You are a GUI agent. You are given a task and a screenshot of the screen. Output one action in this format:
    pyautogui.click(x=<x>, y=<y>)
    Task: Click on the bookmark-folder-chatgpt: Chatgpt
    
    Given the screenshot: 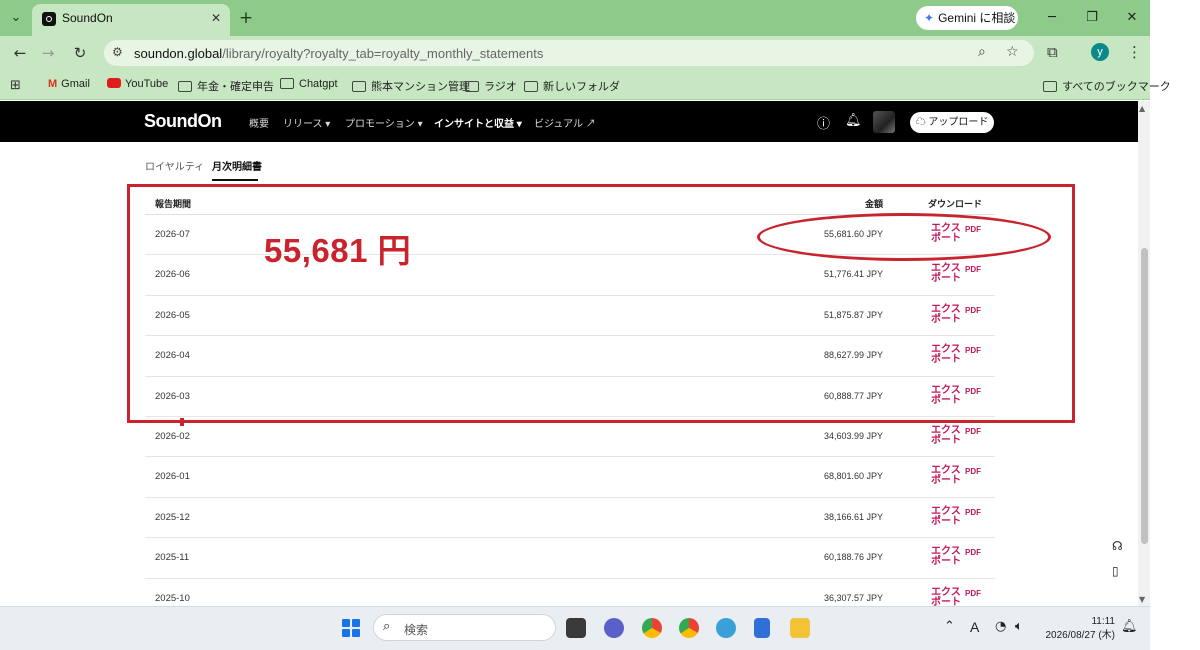 What is the action you would take?
    pyautogui.click(x=309, y=84)
    